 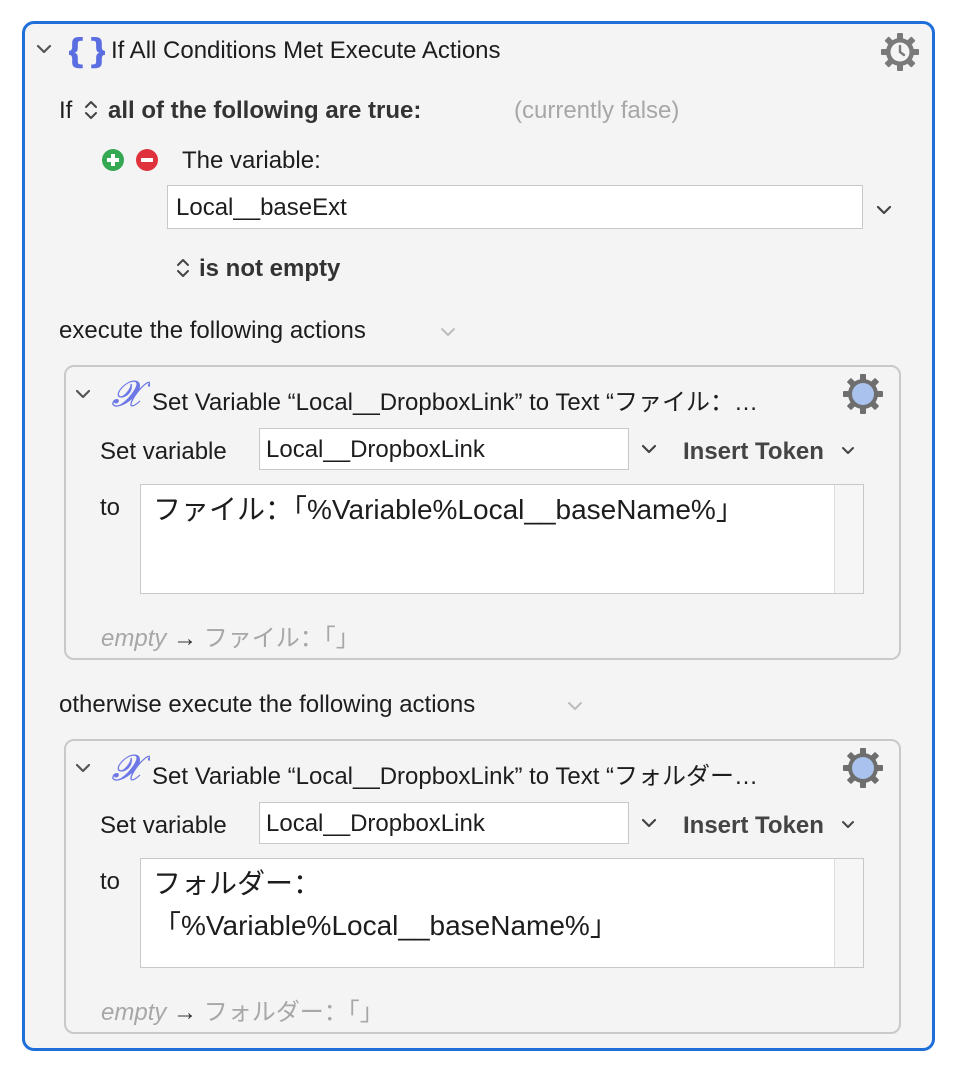 I want to click on if-label: If, so click(x=66, y=110).